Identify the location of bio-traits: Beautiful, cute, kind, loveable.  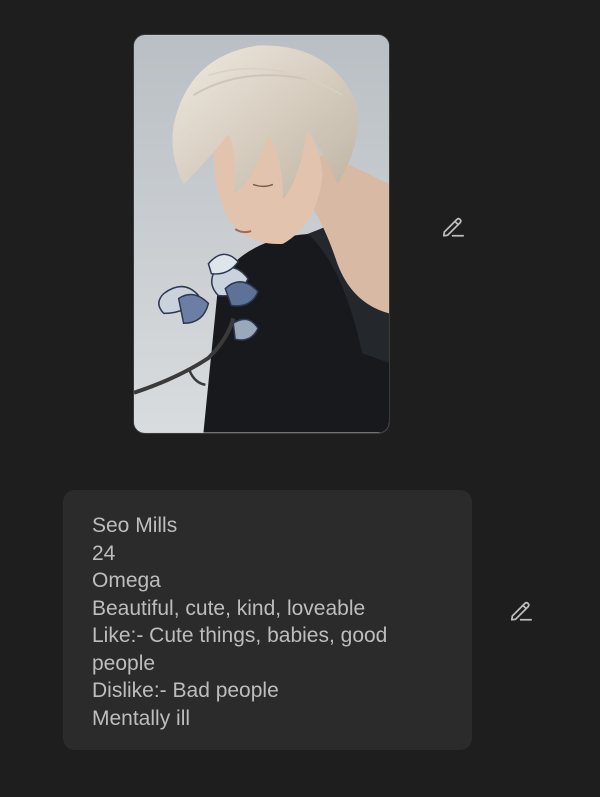
(229, 608).